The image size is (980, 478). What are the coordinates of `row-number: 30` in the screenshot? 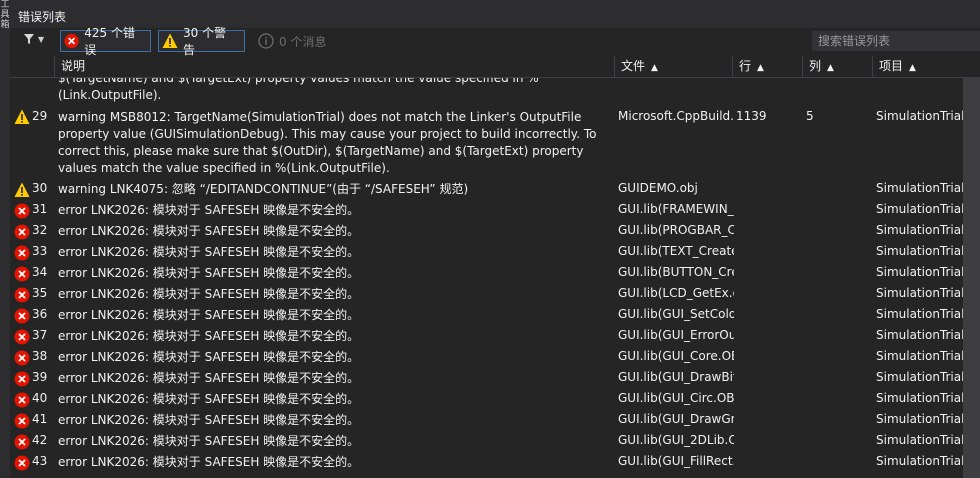 It's located at (40, 188).